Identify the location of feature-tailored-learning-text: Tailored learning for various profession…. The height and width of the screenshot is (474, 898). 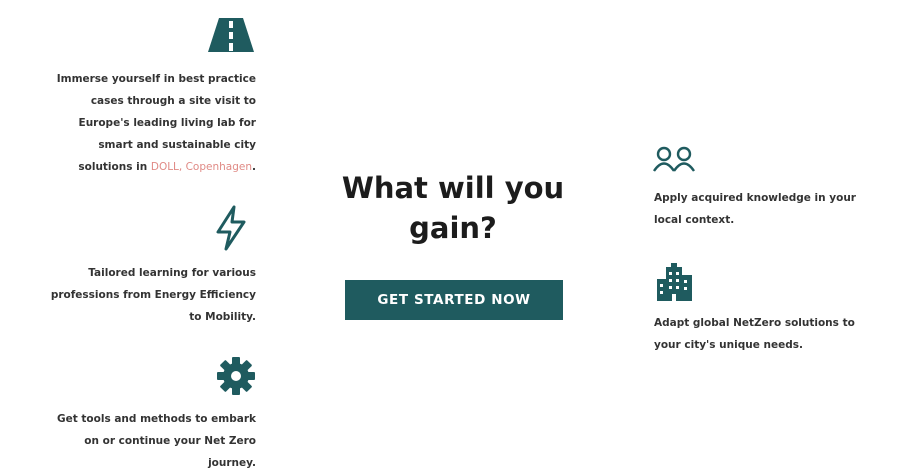
(128, 295).